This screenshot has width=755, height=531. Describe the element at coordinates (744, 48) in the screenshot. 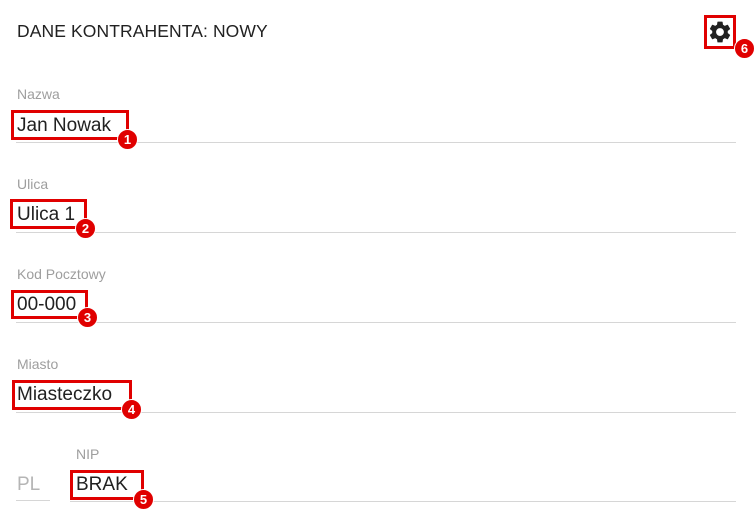

I see `annotation-badge-6: 6` at that location.